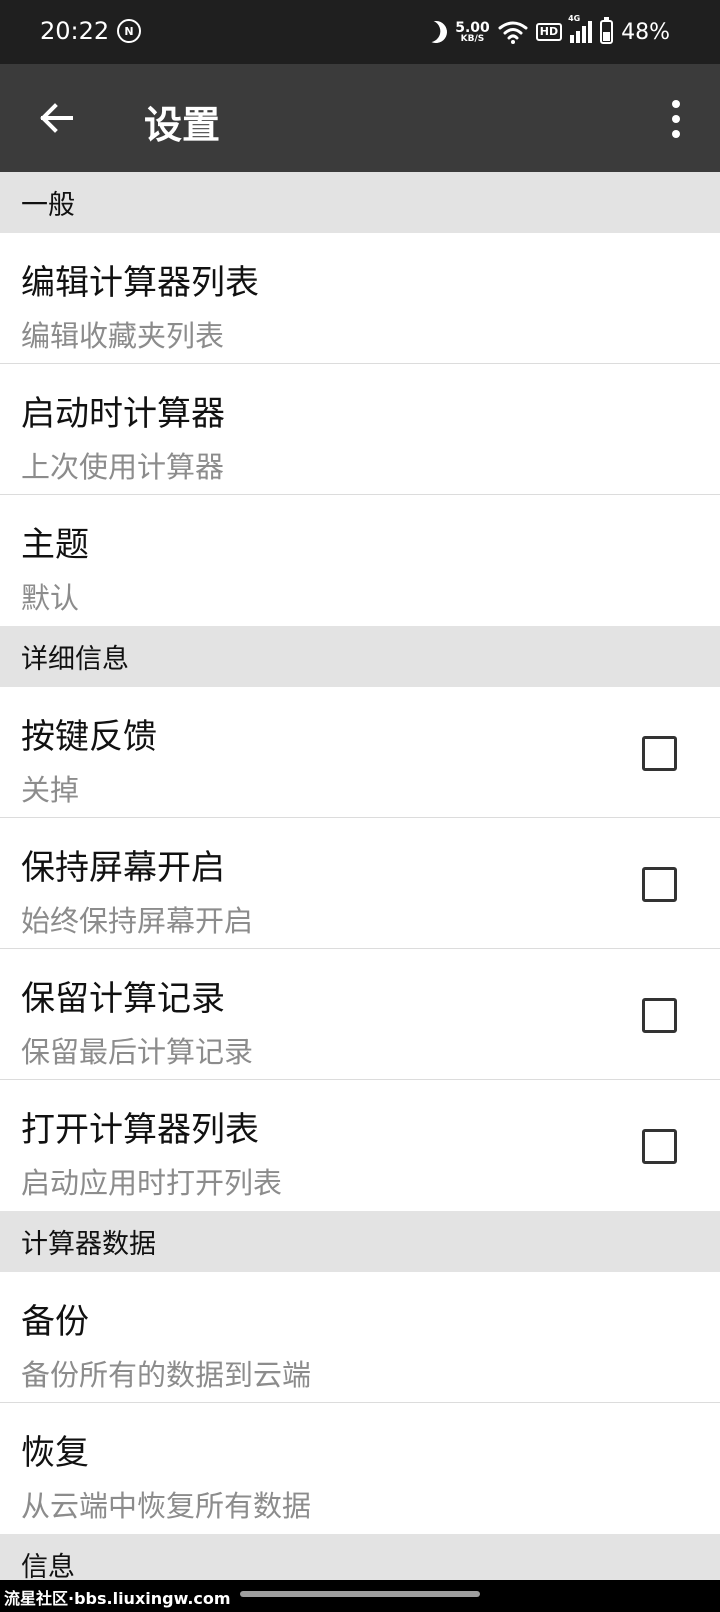 The image size is (720, 1612). What do you see at coordinates (659, 1146) in the screenshot?
I see `open-list-checkbox` at bounding box center [659, 1146].